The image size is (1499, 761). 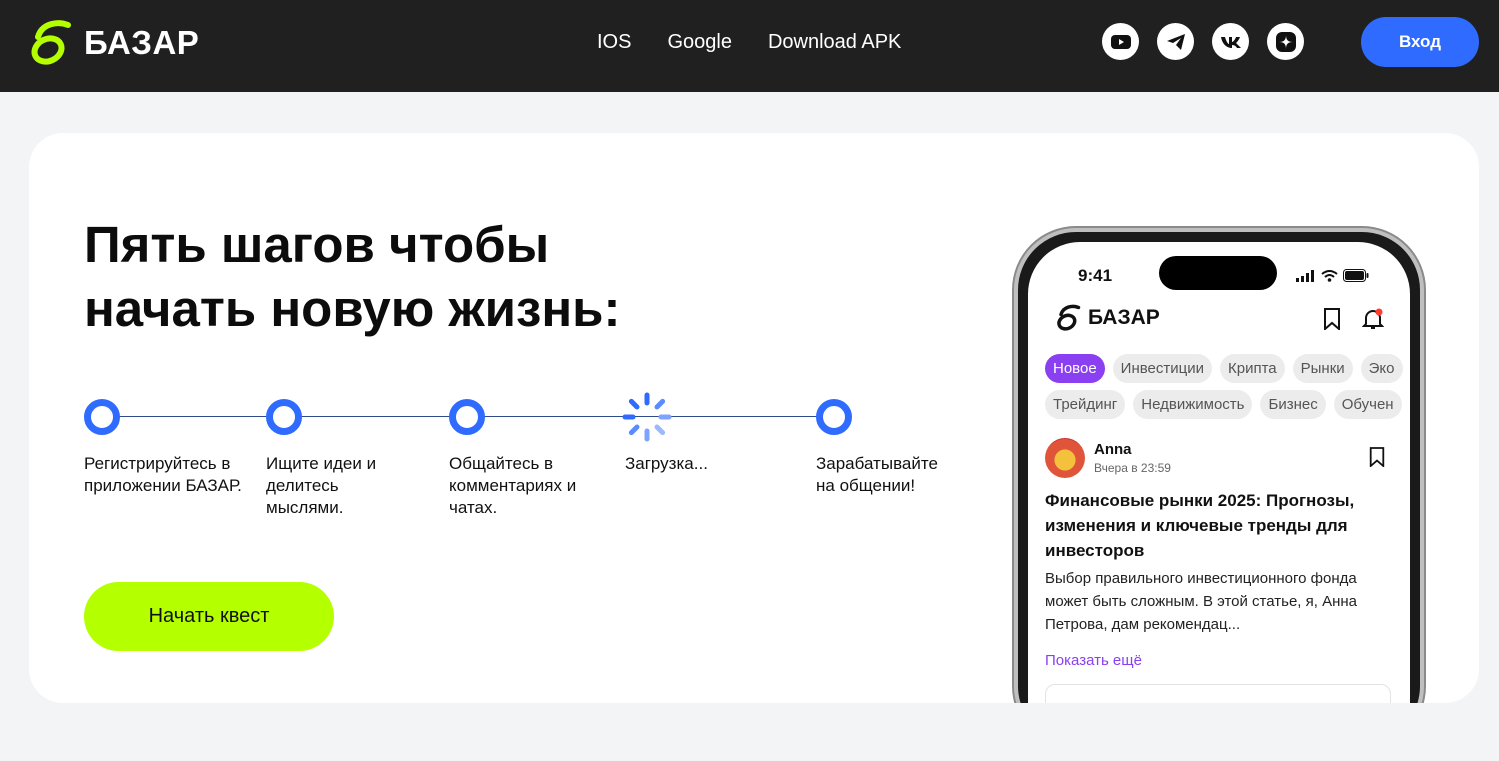 I want to click on category-chips-row-2: Трейдинг Недвижимость Бизнес Обучен, so click(x=1227, y=404).